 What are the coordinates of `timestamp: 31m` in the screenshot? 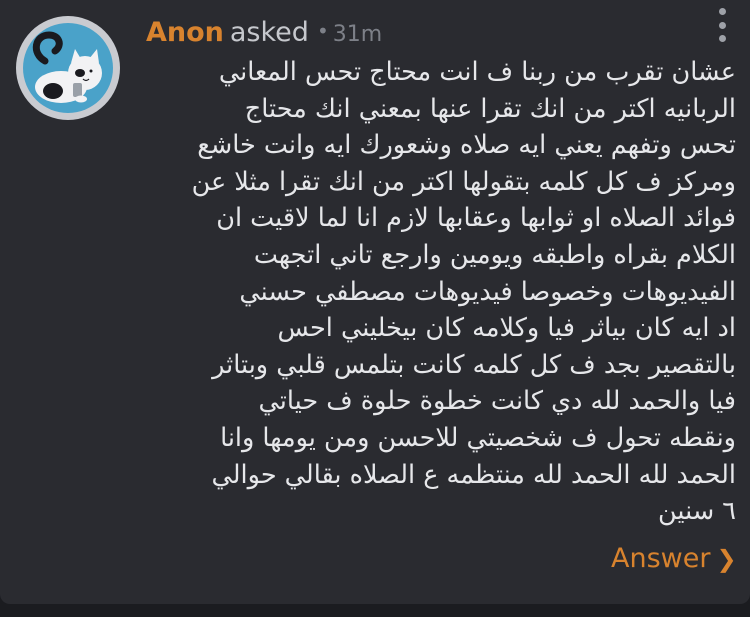 It's located at (357, 34).